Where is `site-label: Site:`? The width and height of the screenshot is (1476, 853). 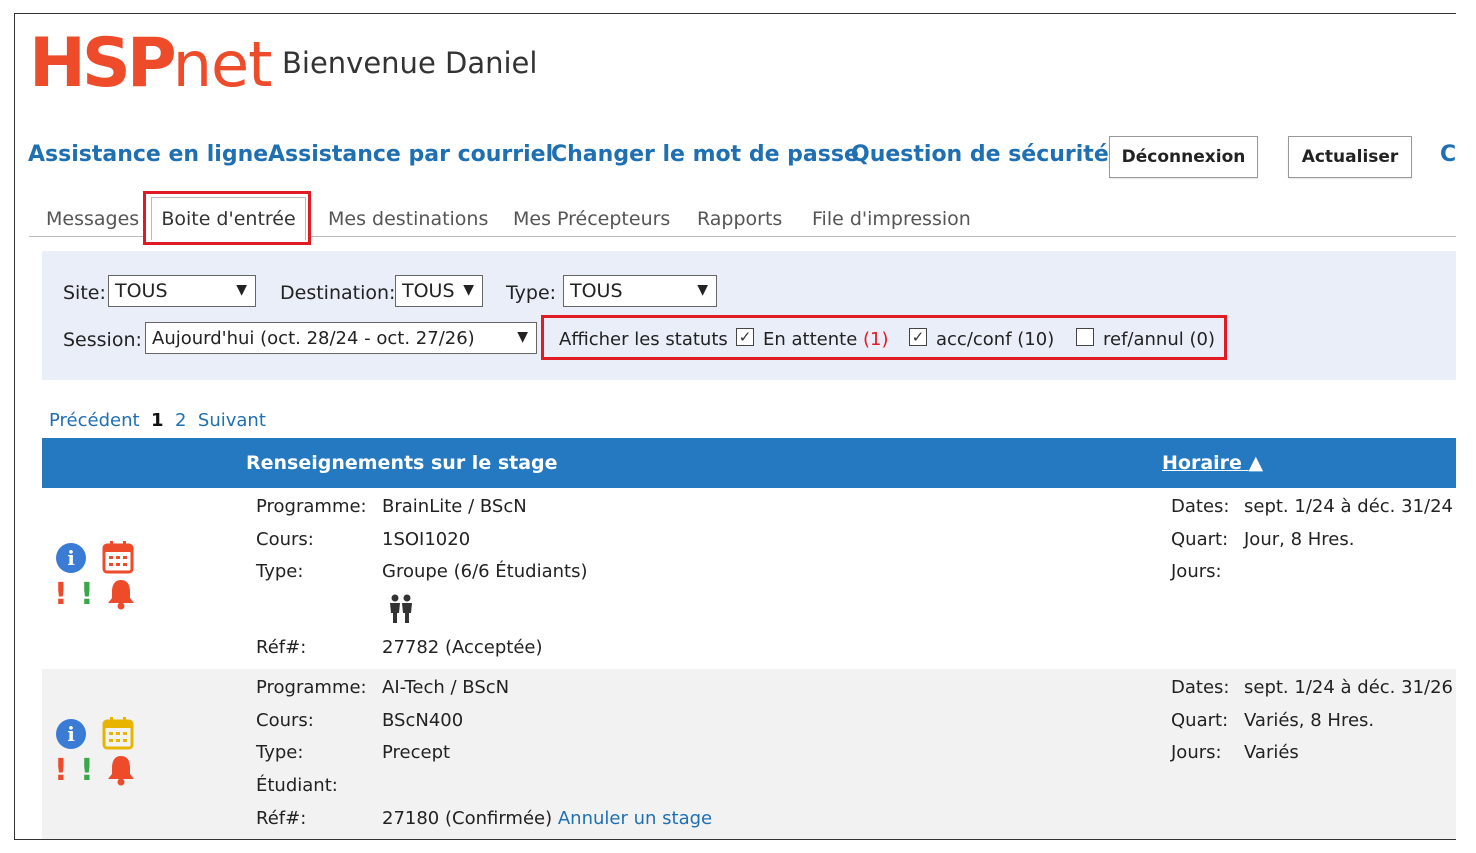 site-label: Site: is located at coordinates (84, 293).